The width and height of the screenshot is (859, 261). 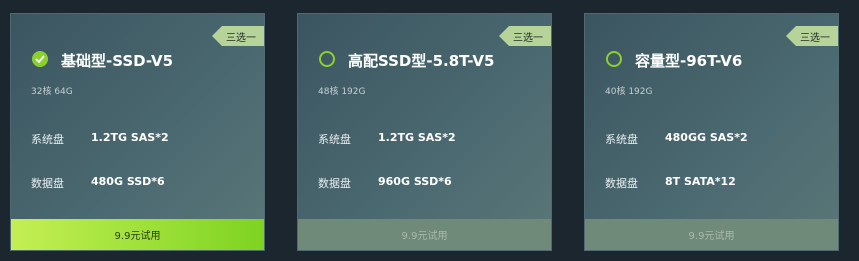 What do you see at coordinates (117, 61) in the screenshot?
I see `plan-title: 基础型-SSD-V5` at bounding box center [117, 61].